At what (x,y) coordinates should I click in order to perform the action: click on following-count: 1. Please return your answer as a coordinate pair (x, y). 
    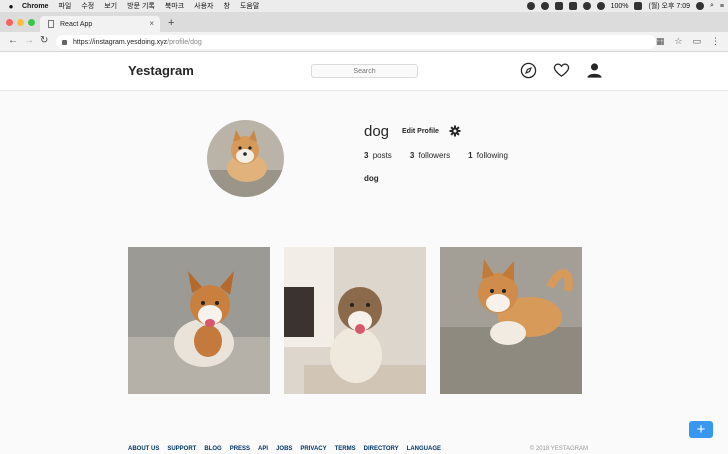
    Looking at the image, I should click on (470, 155).